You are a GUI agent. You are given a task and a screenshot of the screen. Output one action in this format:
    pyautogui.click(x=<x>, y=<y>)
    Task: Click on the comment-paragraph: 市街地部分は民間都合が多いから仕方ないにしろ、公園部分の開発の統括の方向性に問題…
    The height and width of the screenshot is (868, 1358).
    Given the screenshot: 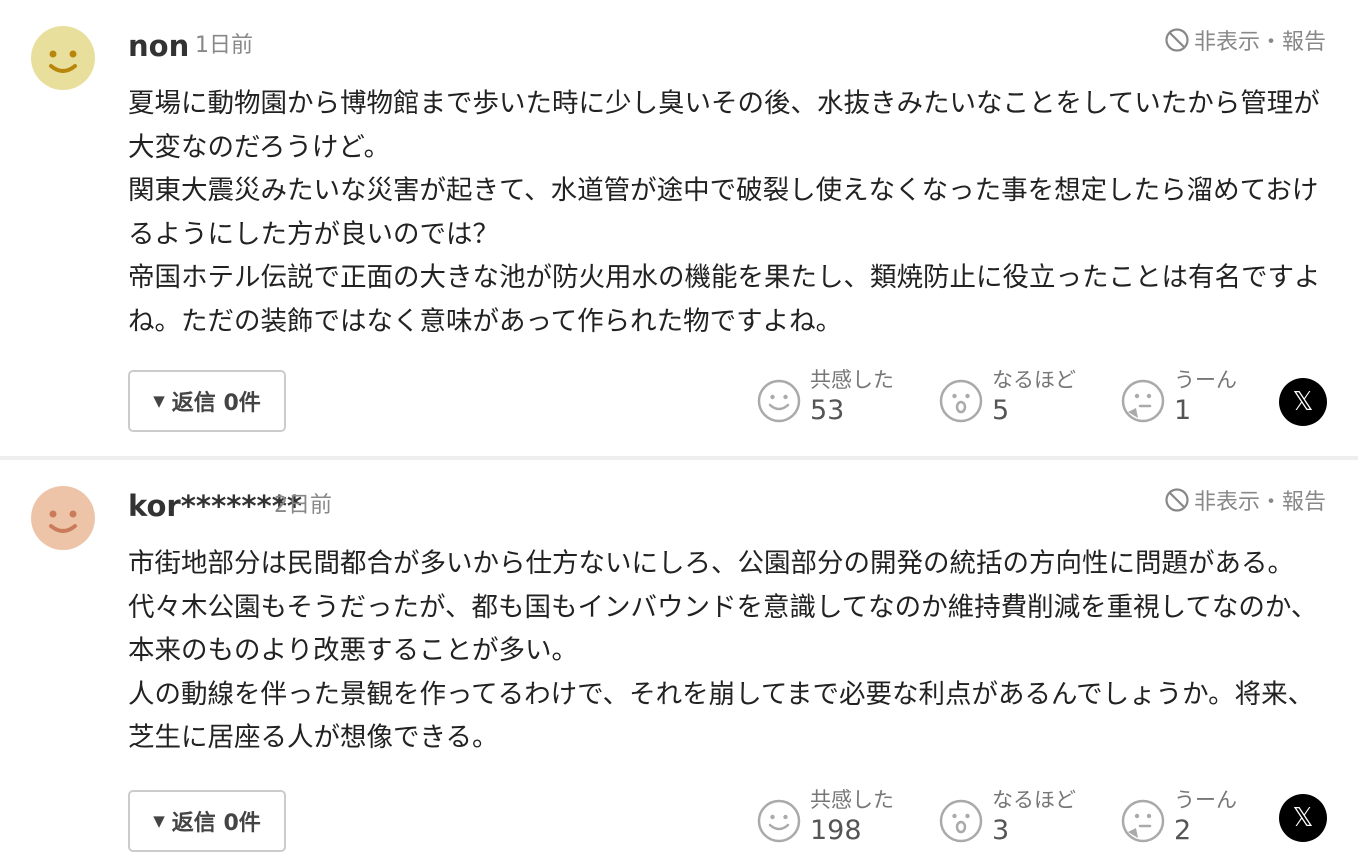 What is the action you would take?
    pyautogui.click(x=723, y=607)
    